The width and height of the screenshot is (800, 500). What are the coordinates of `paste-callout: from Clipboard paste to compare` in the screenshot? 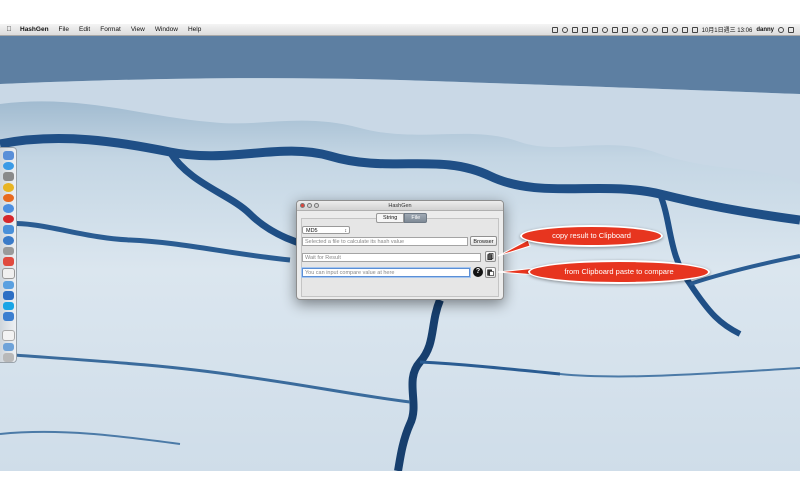 It's located at (619, 272).